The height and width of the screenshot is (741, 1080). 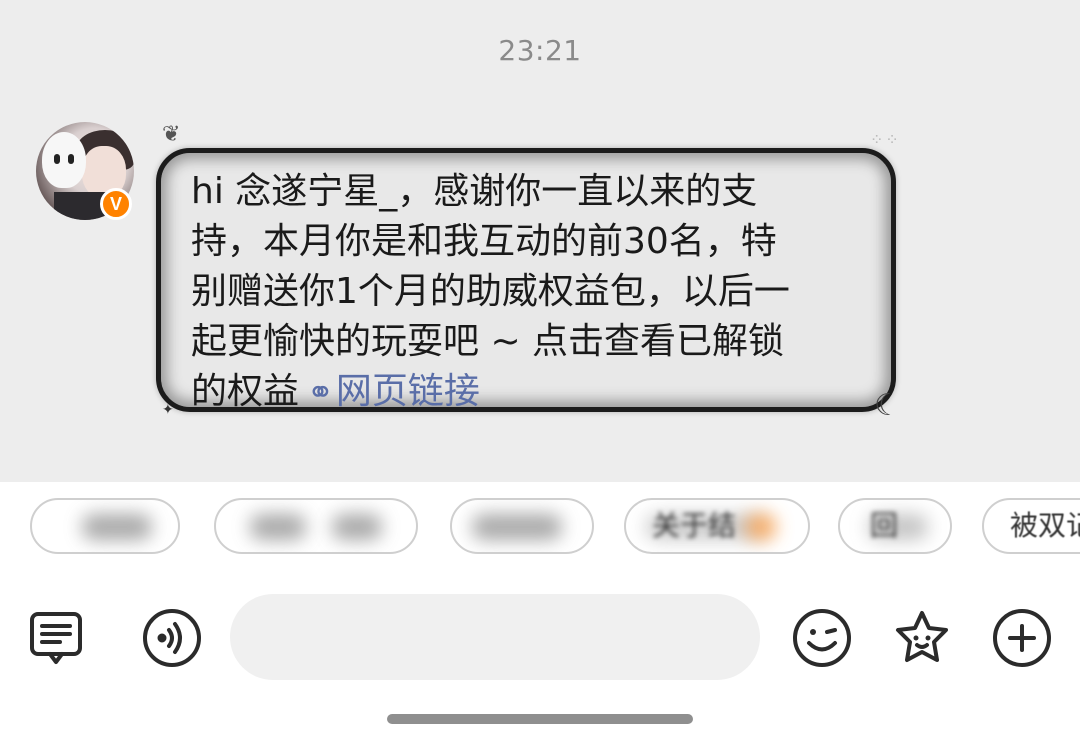 What do you see at coordinates (484, 241) in the screenshot?
I see `message-line: 持，本月你是和我互动的前30名，特` at bounding box center [484, 241].